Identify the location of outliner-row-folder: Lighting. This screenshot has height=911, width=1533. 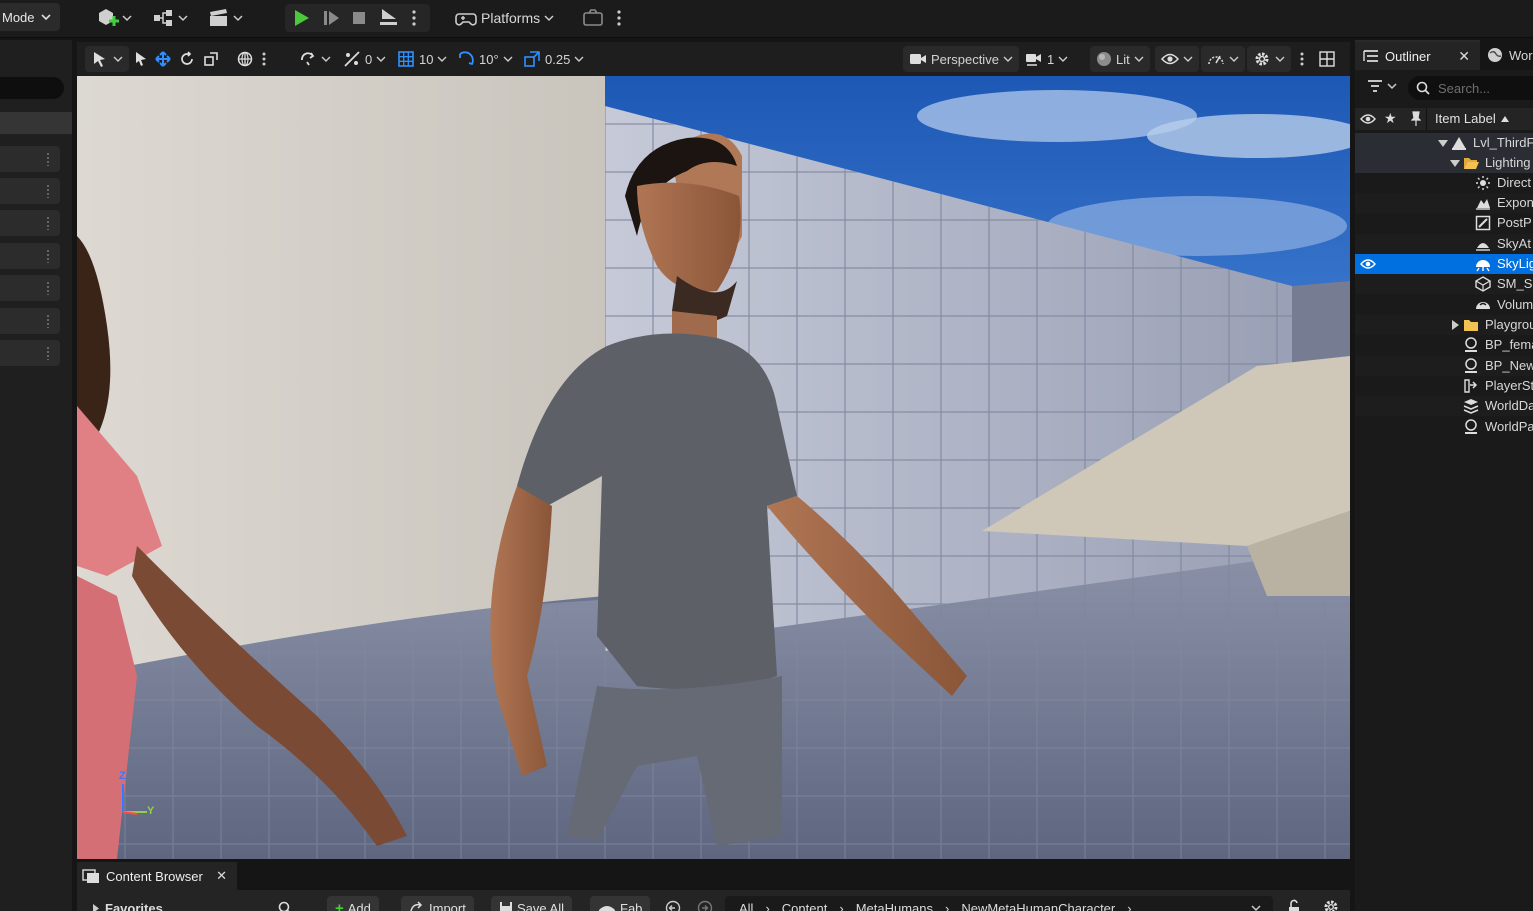
(1444, 163).